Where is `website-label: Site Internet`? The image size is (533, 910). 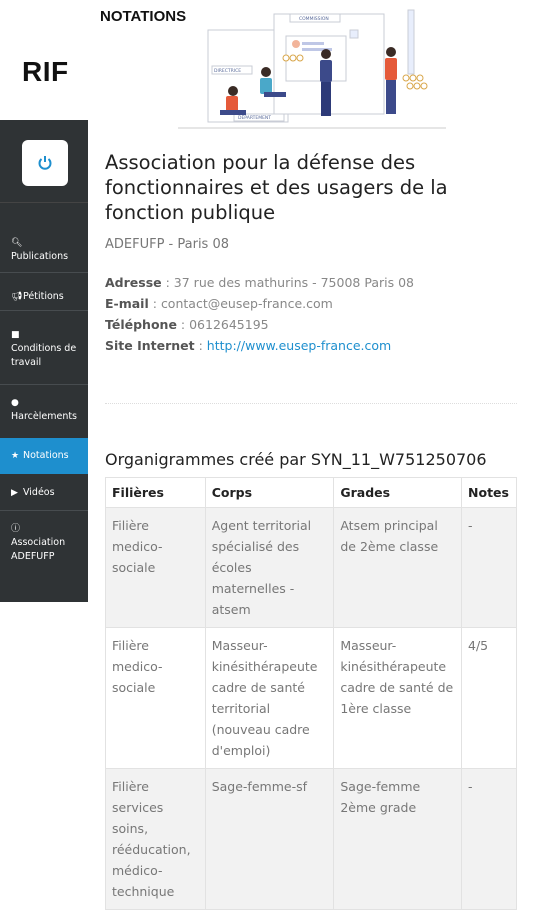
website-label: Site Internet is located at coordinates (150, 345).